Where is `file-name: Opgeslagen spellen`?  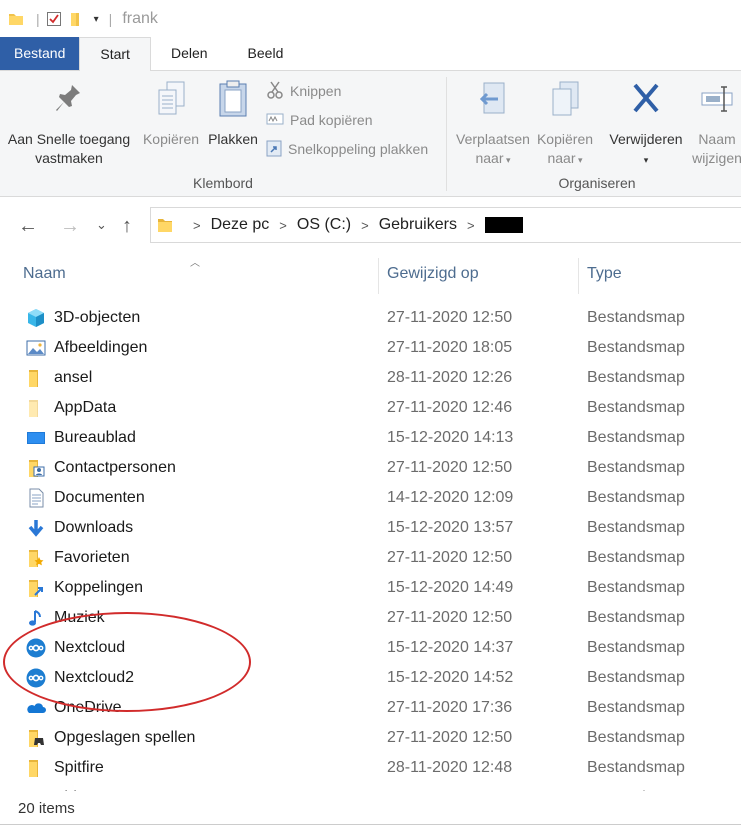
file-name: Opgeslagen spellen is located at coordinates (125, 737).